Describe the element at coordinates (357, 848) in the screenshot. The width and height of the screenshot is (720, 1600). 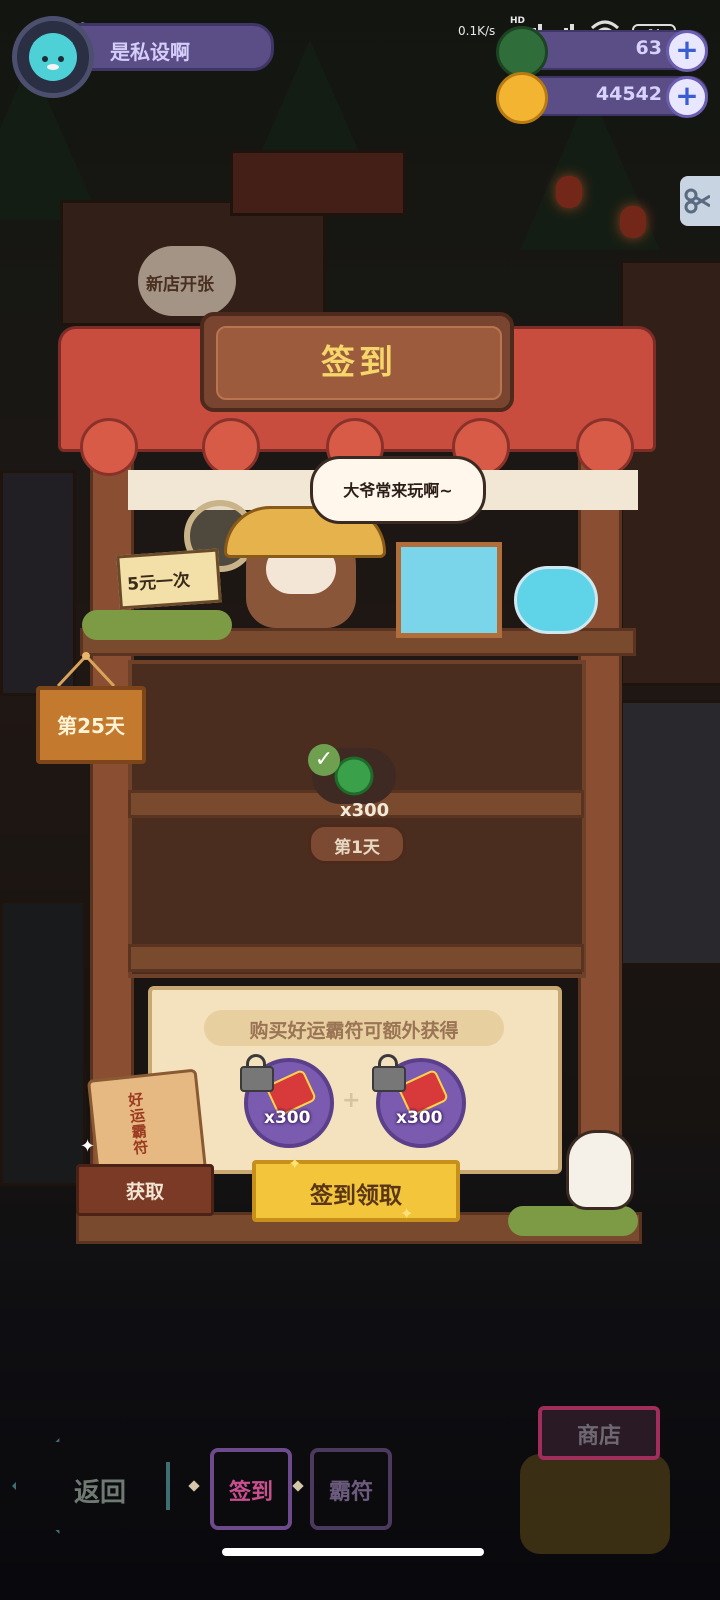
I see `reward-day-label: 第1天` at that location.